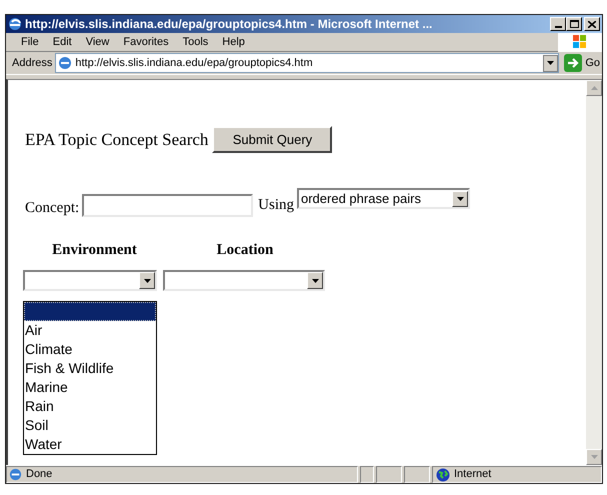  I want to click on using-label: Using, so click(276, 205).